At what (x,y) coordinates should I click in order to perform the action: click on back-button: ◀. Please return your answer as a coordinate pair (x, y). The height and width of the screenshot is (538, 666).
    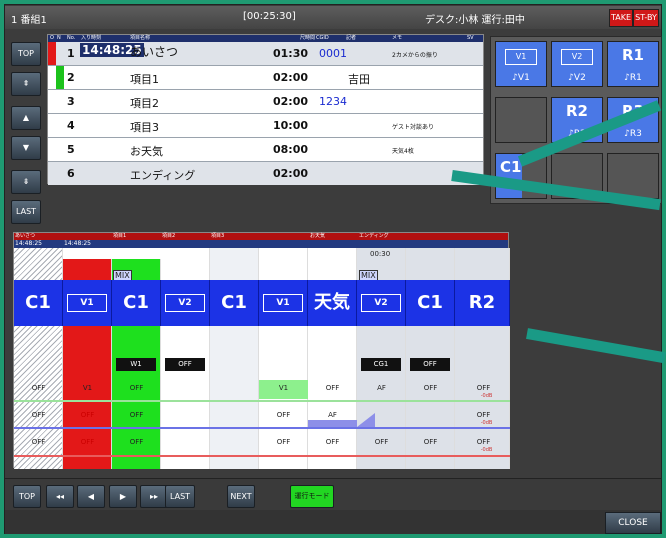
    Looking at the image, I should click on (91, 496).